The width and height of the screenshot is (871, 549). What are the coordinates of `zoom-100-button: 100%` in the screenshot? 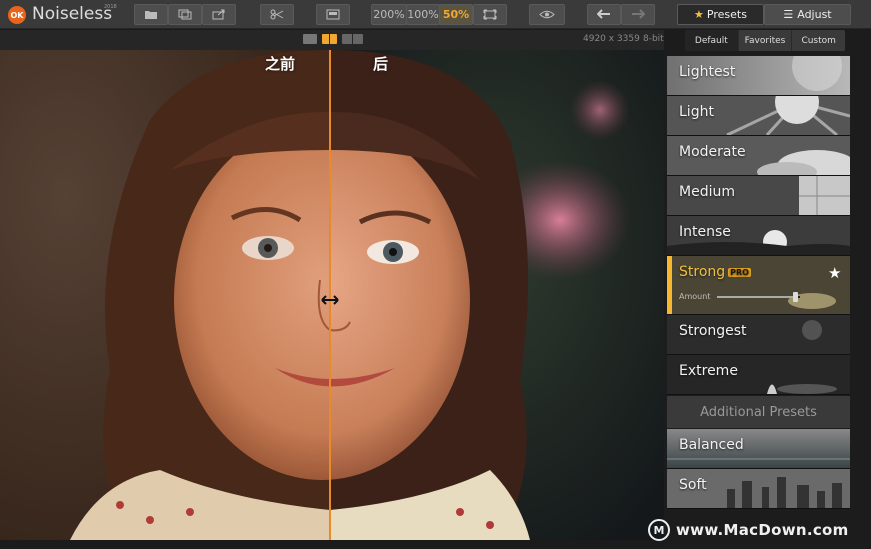 It's located at (423, 14).